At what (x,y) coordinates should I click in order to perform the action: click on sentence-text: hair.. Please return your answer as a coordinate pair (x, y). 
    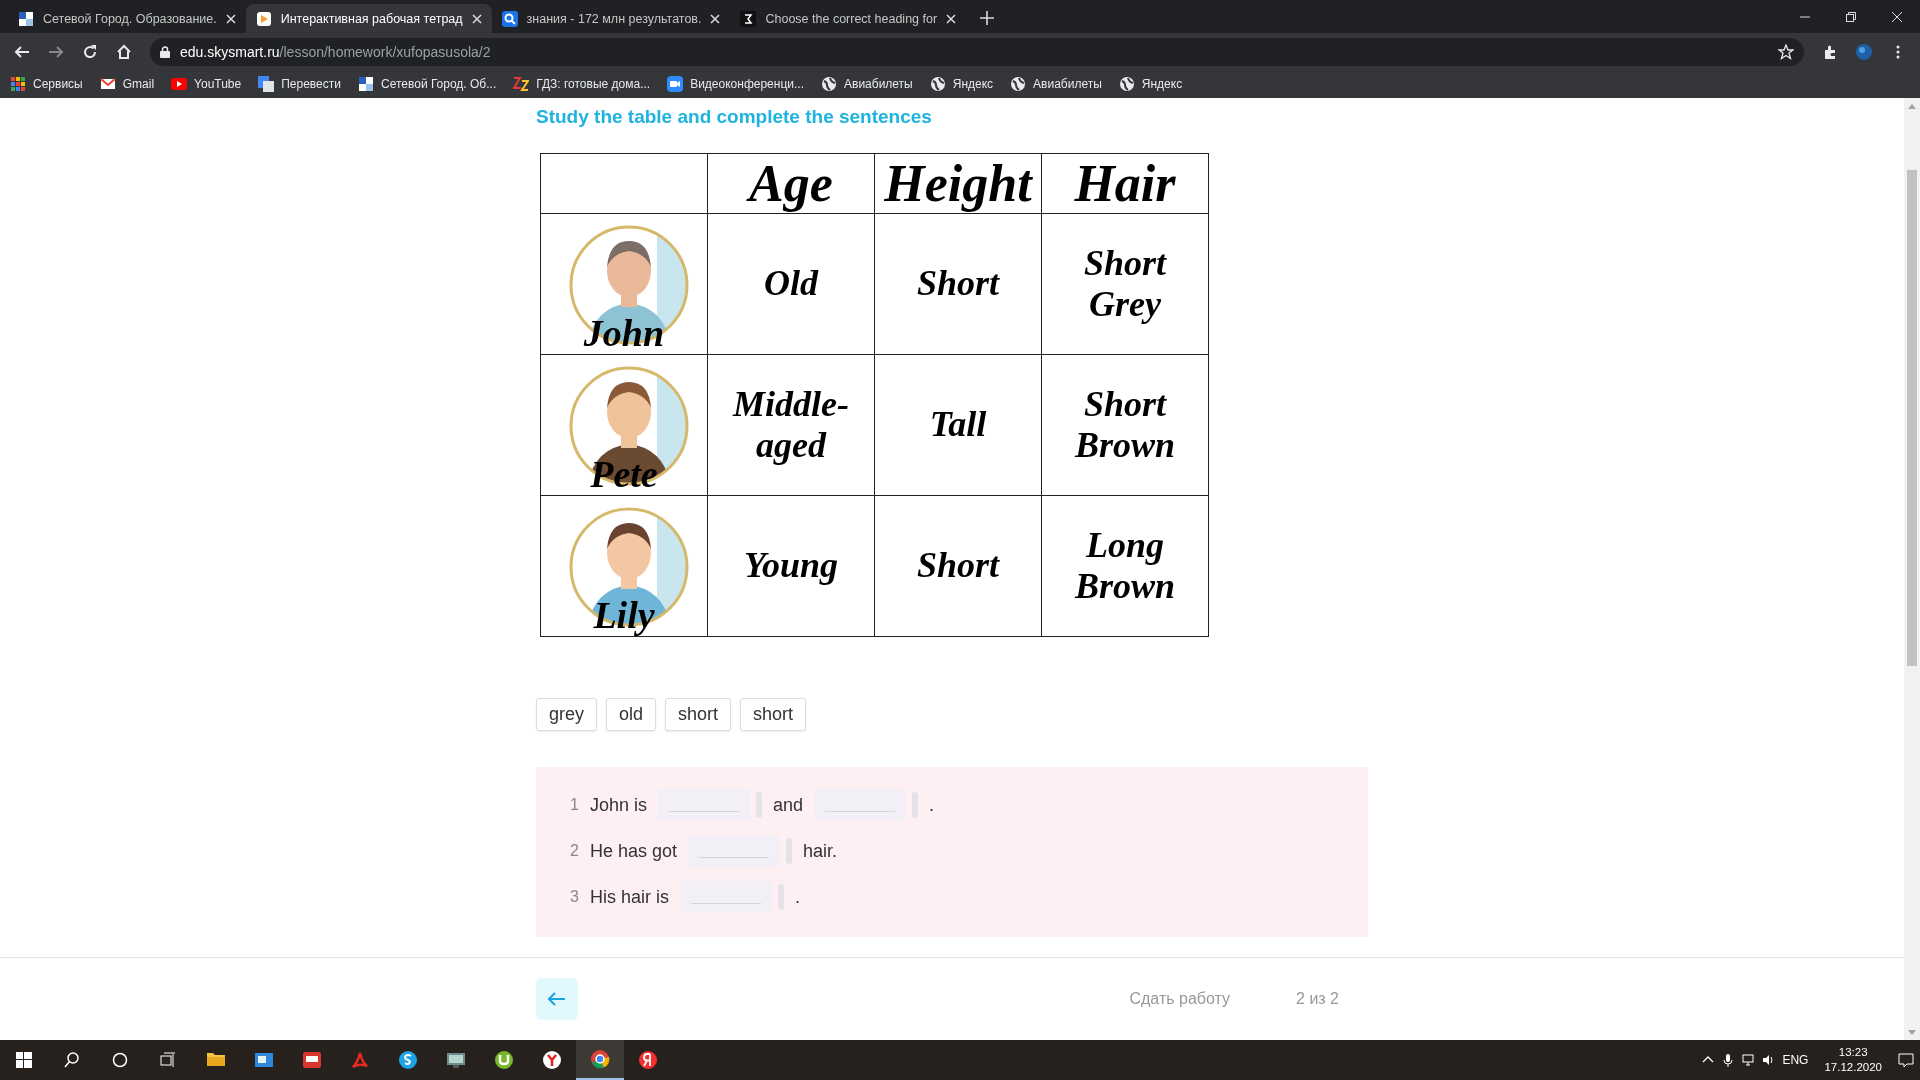
    Looking at the image, I should click on (820, 851).